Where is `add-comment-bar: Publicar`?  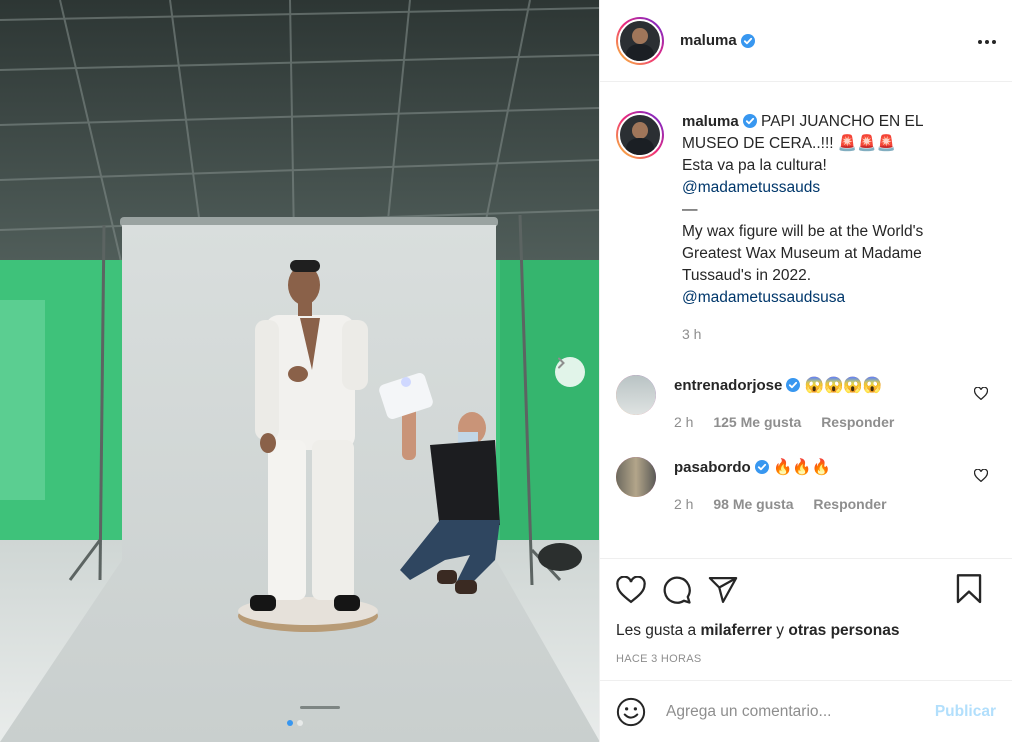
add-comment-bar: Publicar is located at coordinates (806, 711).